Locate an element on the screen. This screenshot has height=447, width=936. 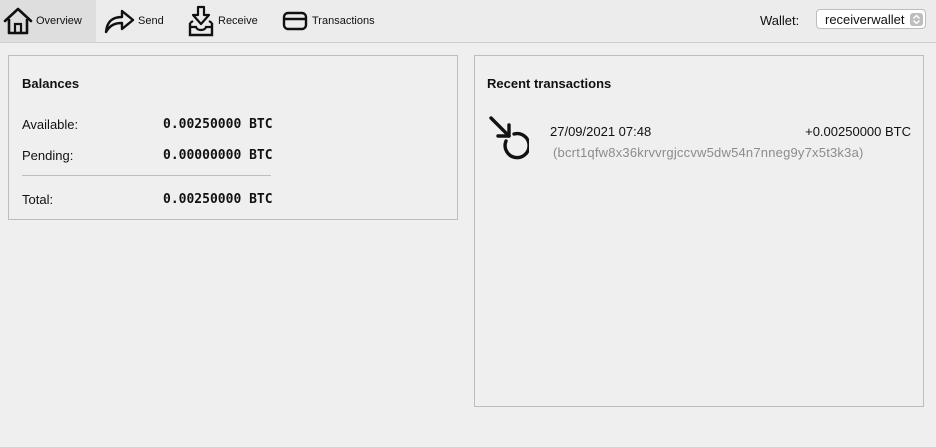
tab-receive: Receive is located at coordinates (224, 21).